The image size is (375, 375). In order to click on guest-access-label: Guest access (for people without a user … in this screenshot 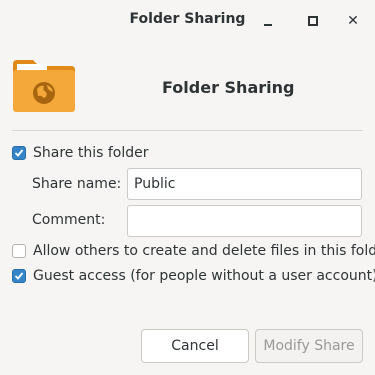, I will do `click(204, 276)`.